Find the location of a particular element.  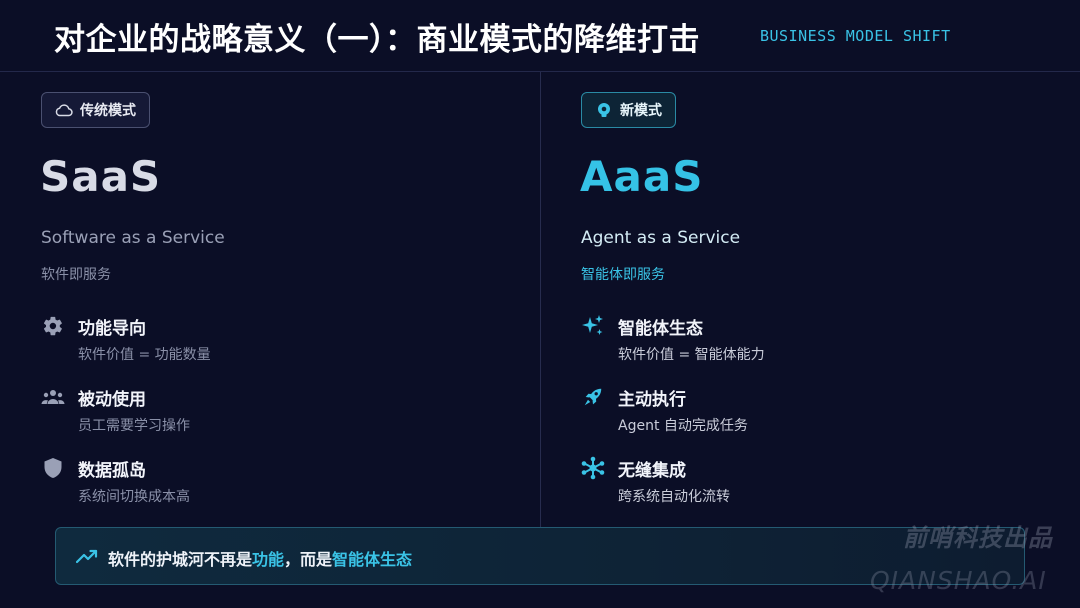

feature-item: 被动使用 员工需要学习操作 is located at coordinates (261, 415).